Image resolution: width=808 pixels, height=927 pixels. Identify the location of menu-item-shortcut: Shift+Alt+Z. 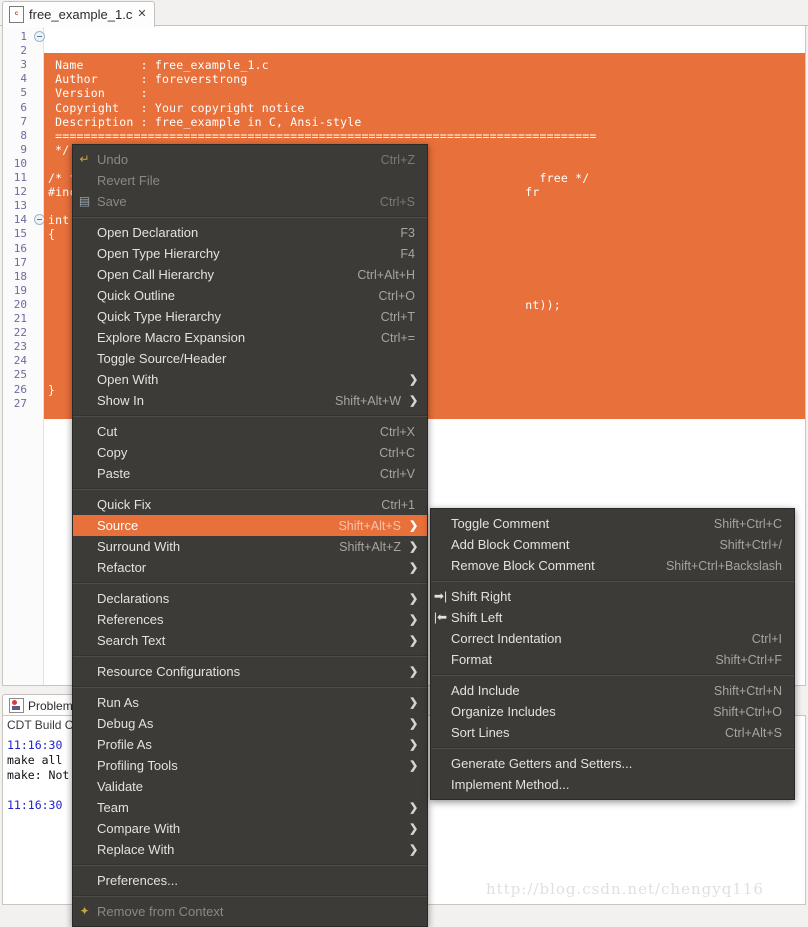
(370, 546).